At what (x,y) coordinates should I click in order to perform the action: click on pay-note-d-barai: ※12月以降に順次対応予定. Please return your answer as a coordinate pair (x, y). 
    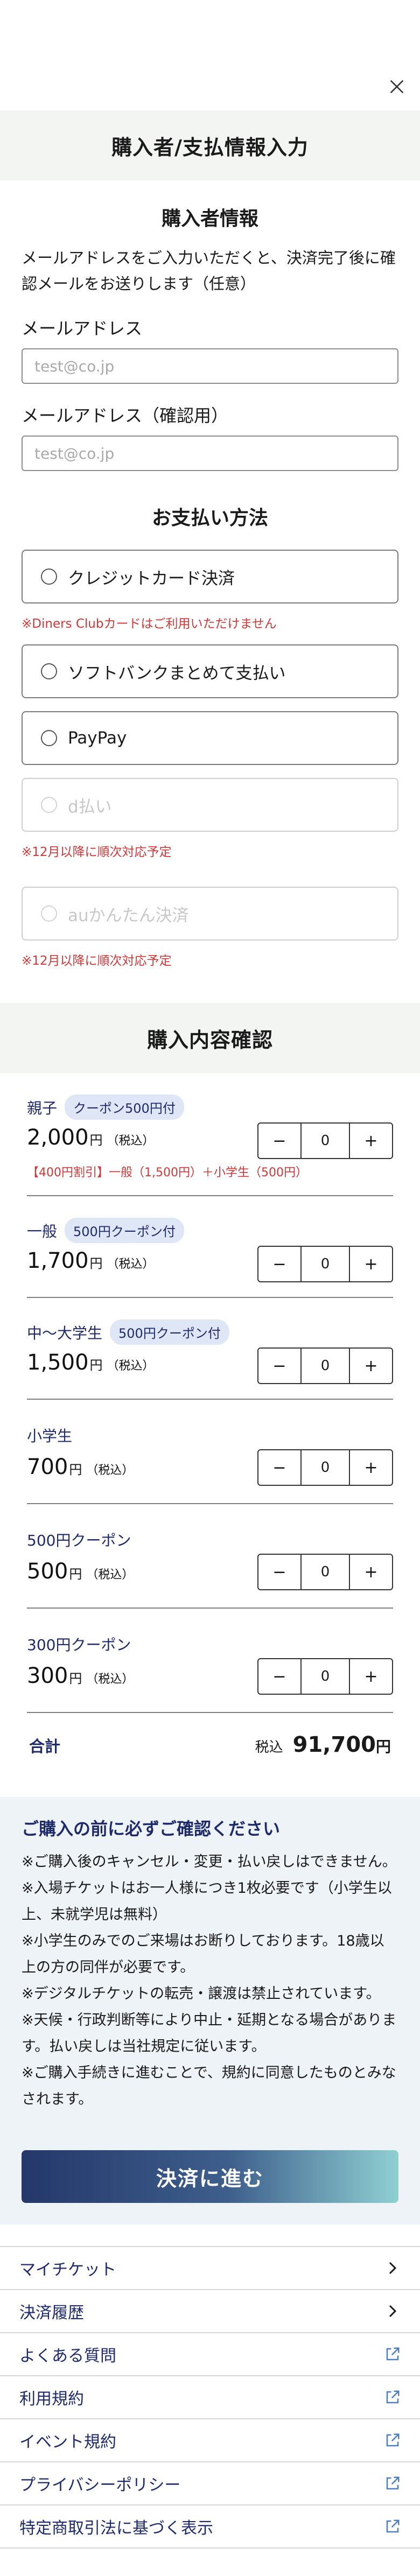
    Looking at the image, I should click on (97, 852).